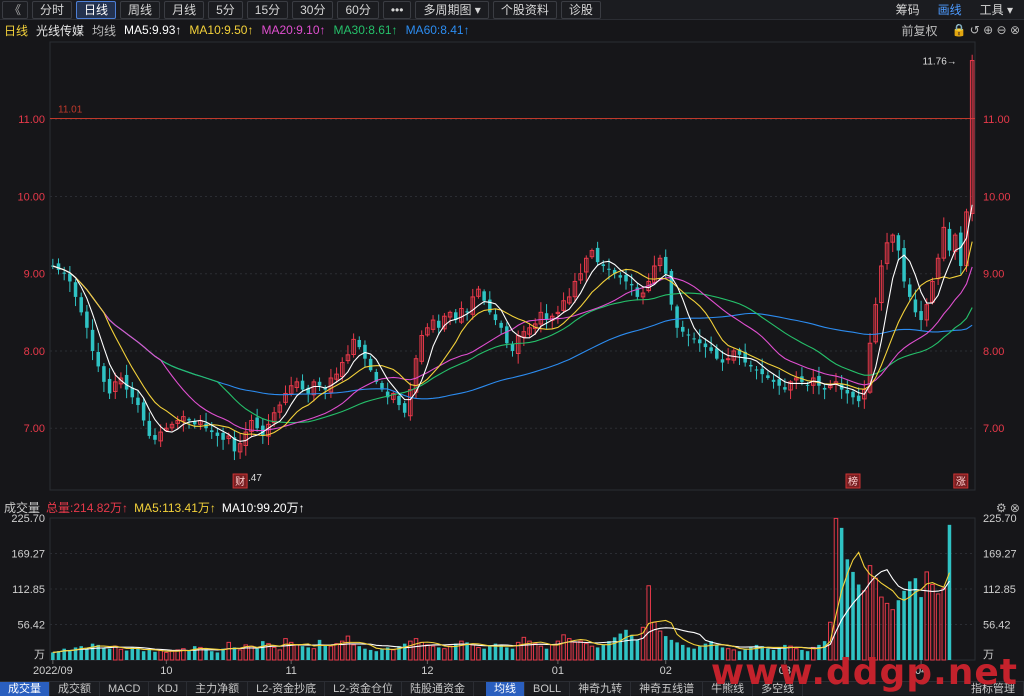 The width and height of the screenshot is (1024, 696). Describe the element at coordinates (961, 482) in the screenshot. I see `event-marker: 涨` at that location.